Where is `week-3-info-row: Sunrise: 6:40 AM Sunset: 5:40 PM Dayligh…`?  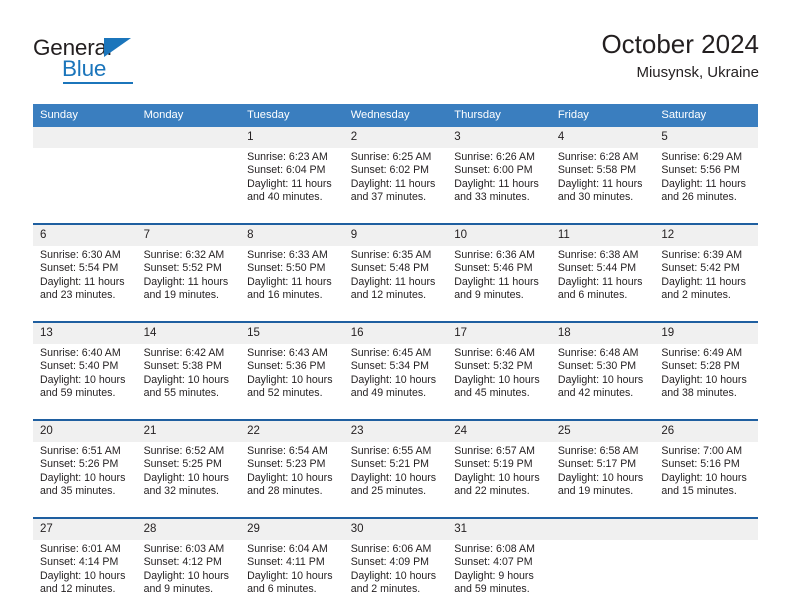 week-3-info-row: Sunrise: 6:40 AM Sunset: 5:40 PM Dayligh… is located at coordinates (395, 382).